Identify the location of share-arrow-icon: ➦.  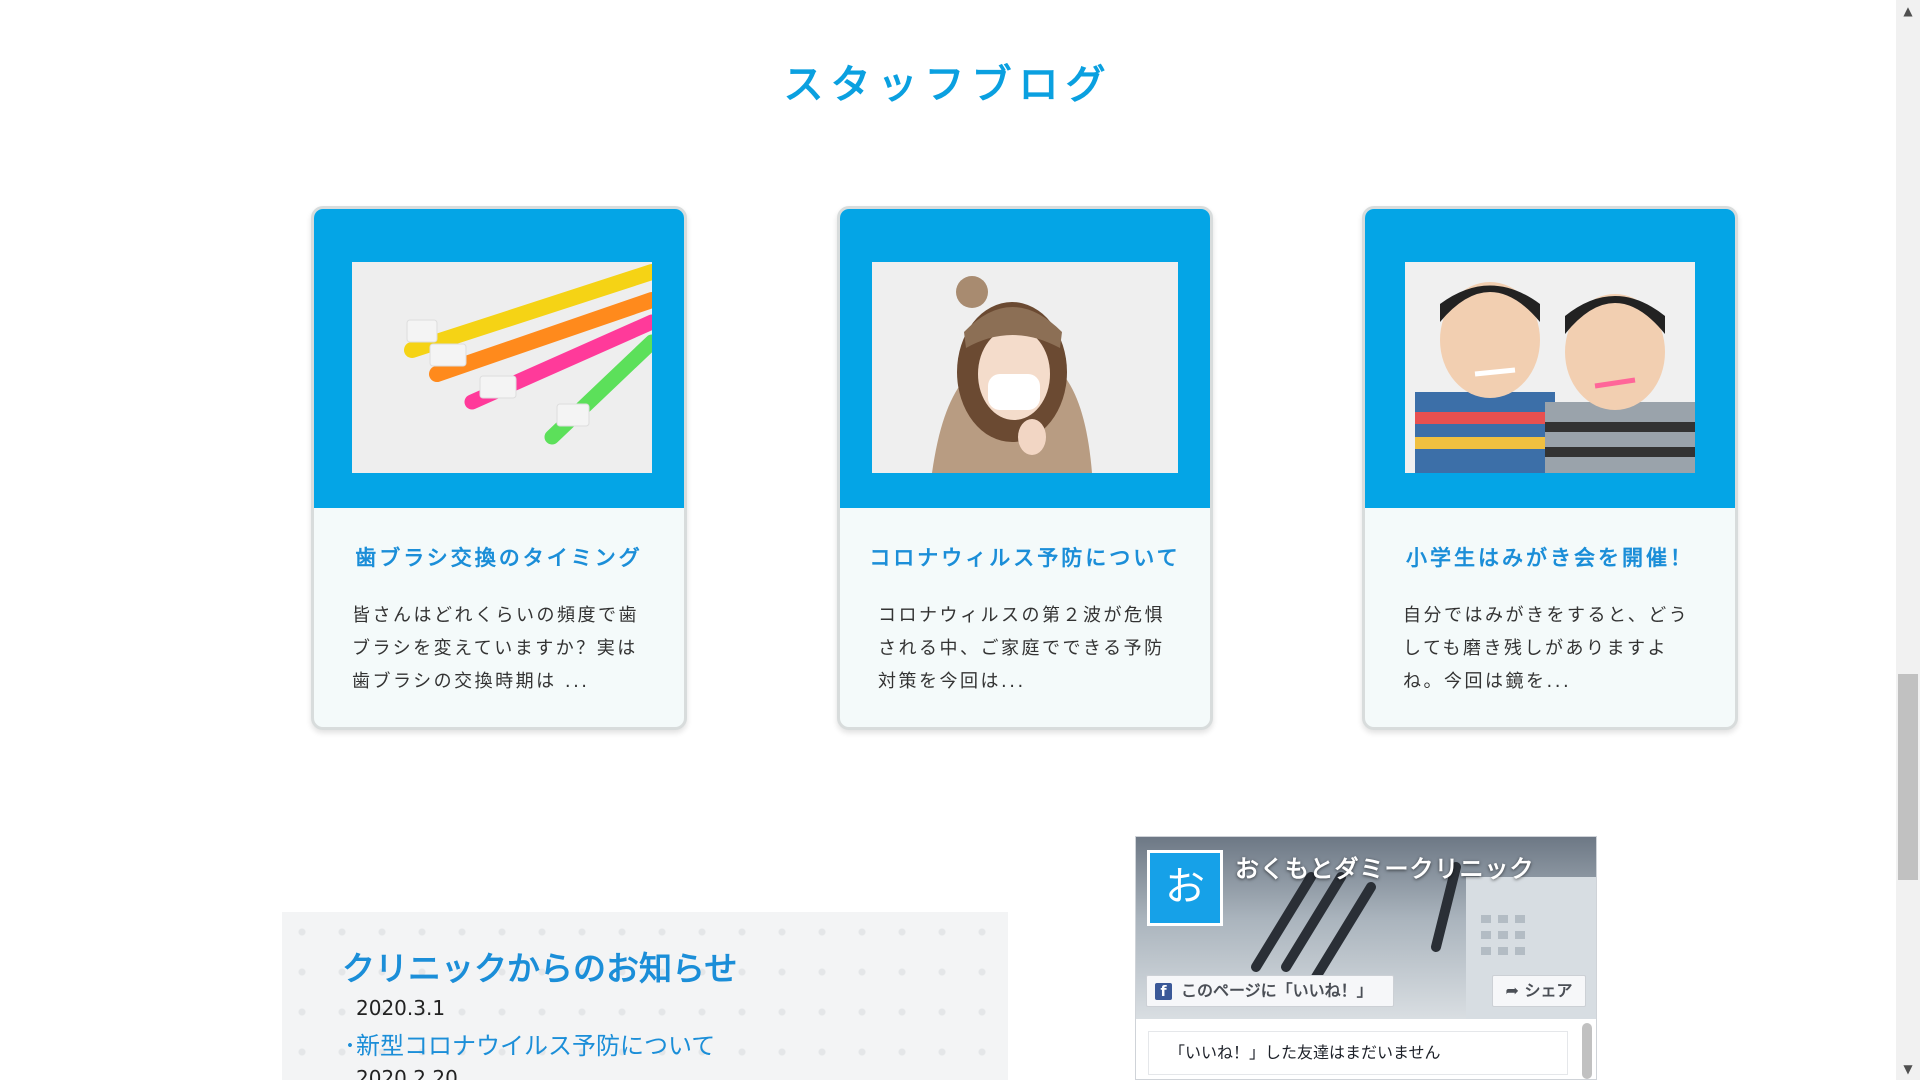
(1515, 990).